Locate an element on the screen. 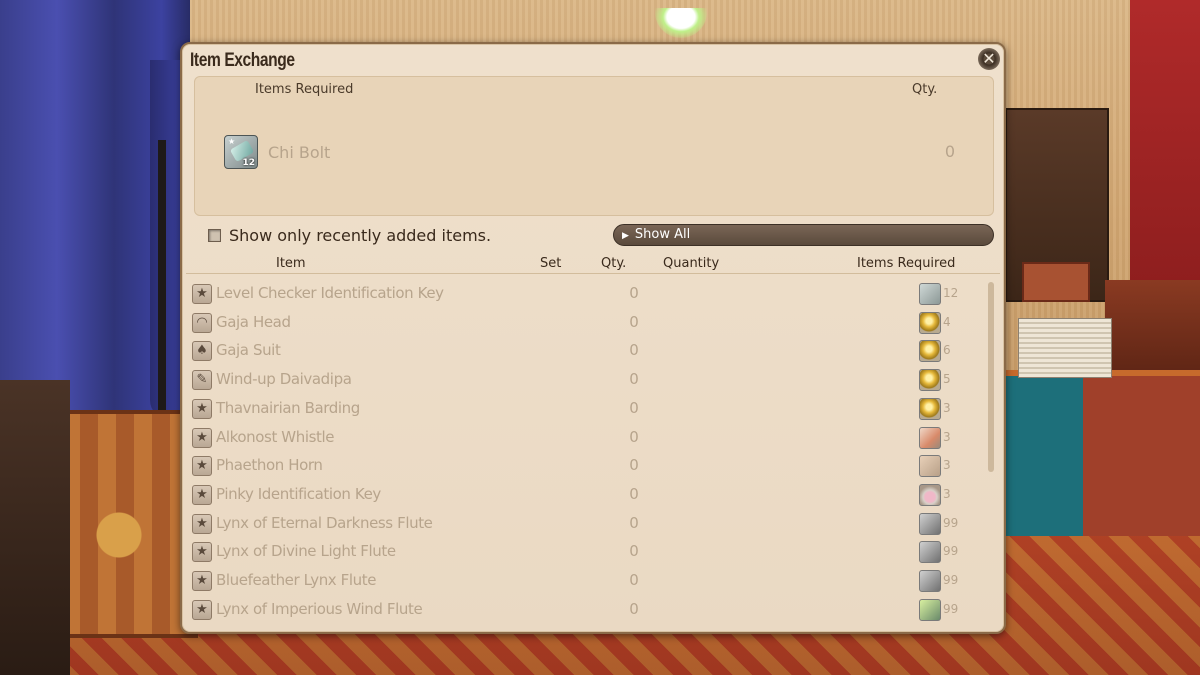  item-name: Phaethon Horn is located at coordinates (269, 465).